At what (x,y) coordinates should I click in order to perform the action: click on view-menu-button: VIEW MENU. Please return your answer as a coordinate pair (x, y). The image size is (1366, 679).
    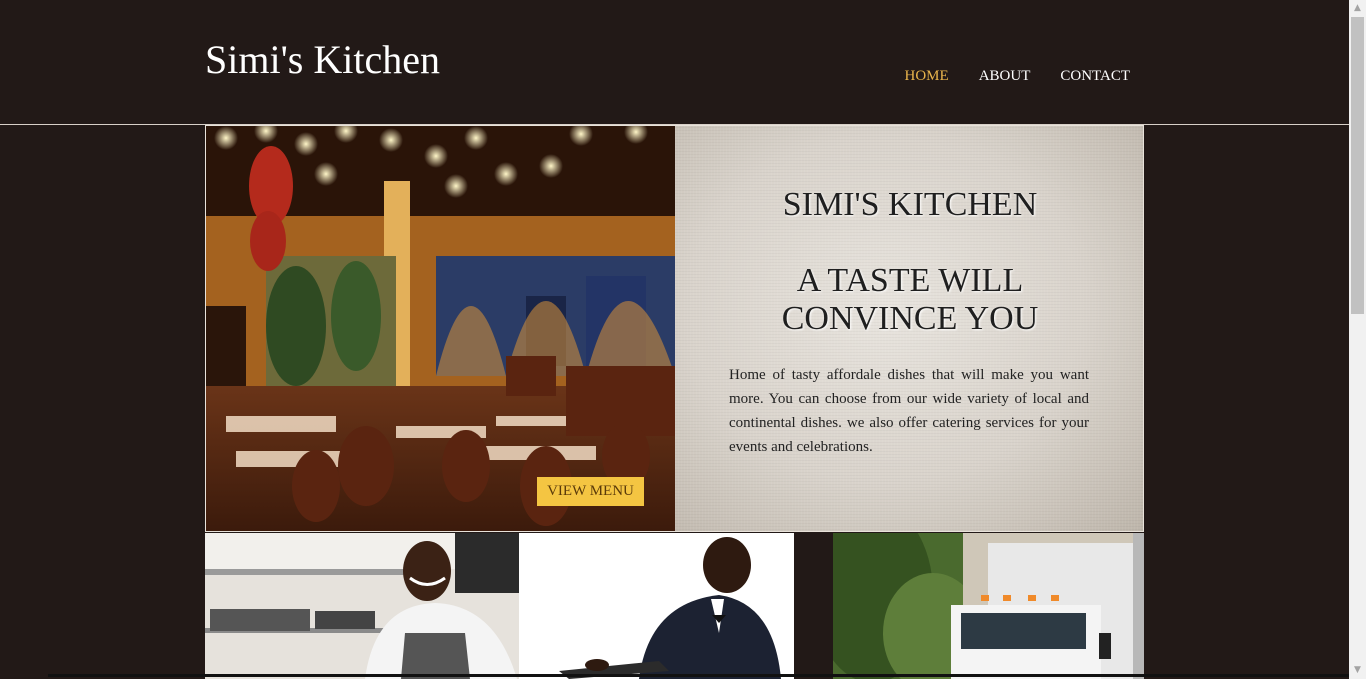
    Looking at the image, I should click on (590, 491).